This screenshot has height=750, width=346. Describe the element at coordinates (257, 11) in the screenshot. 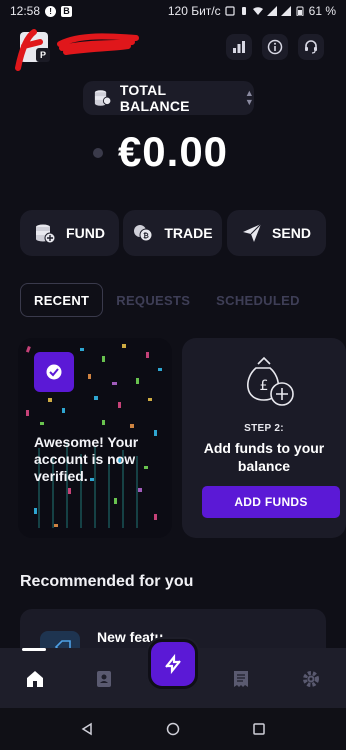

I see `wifi-icon` at that location.